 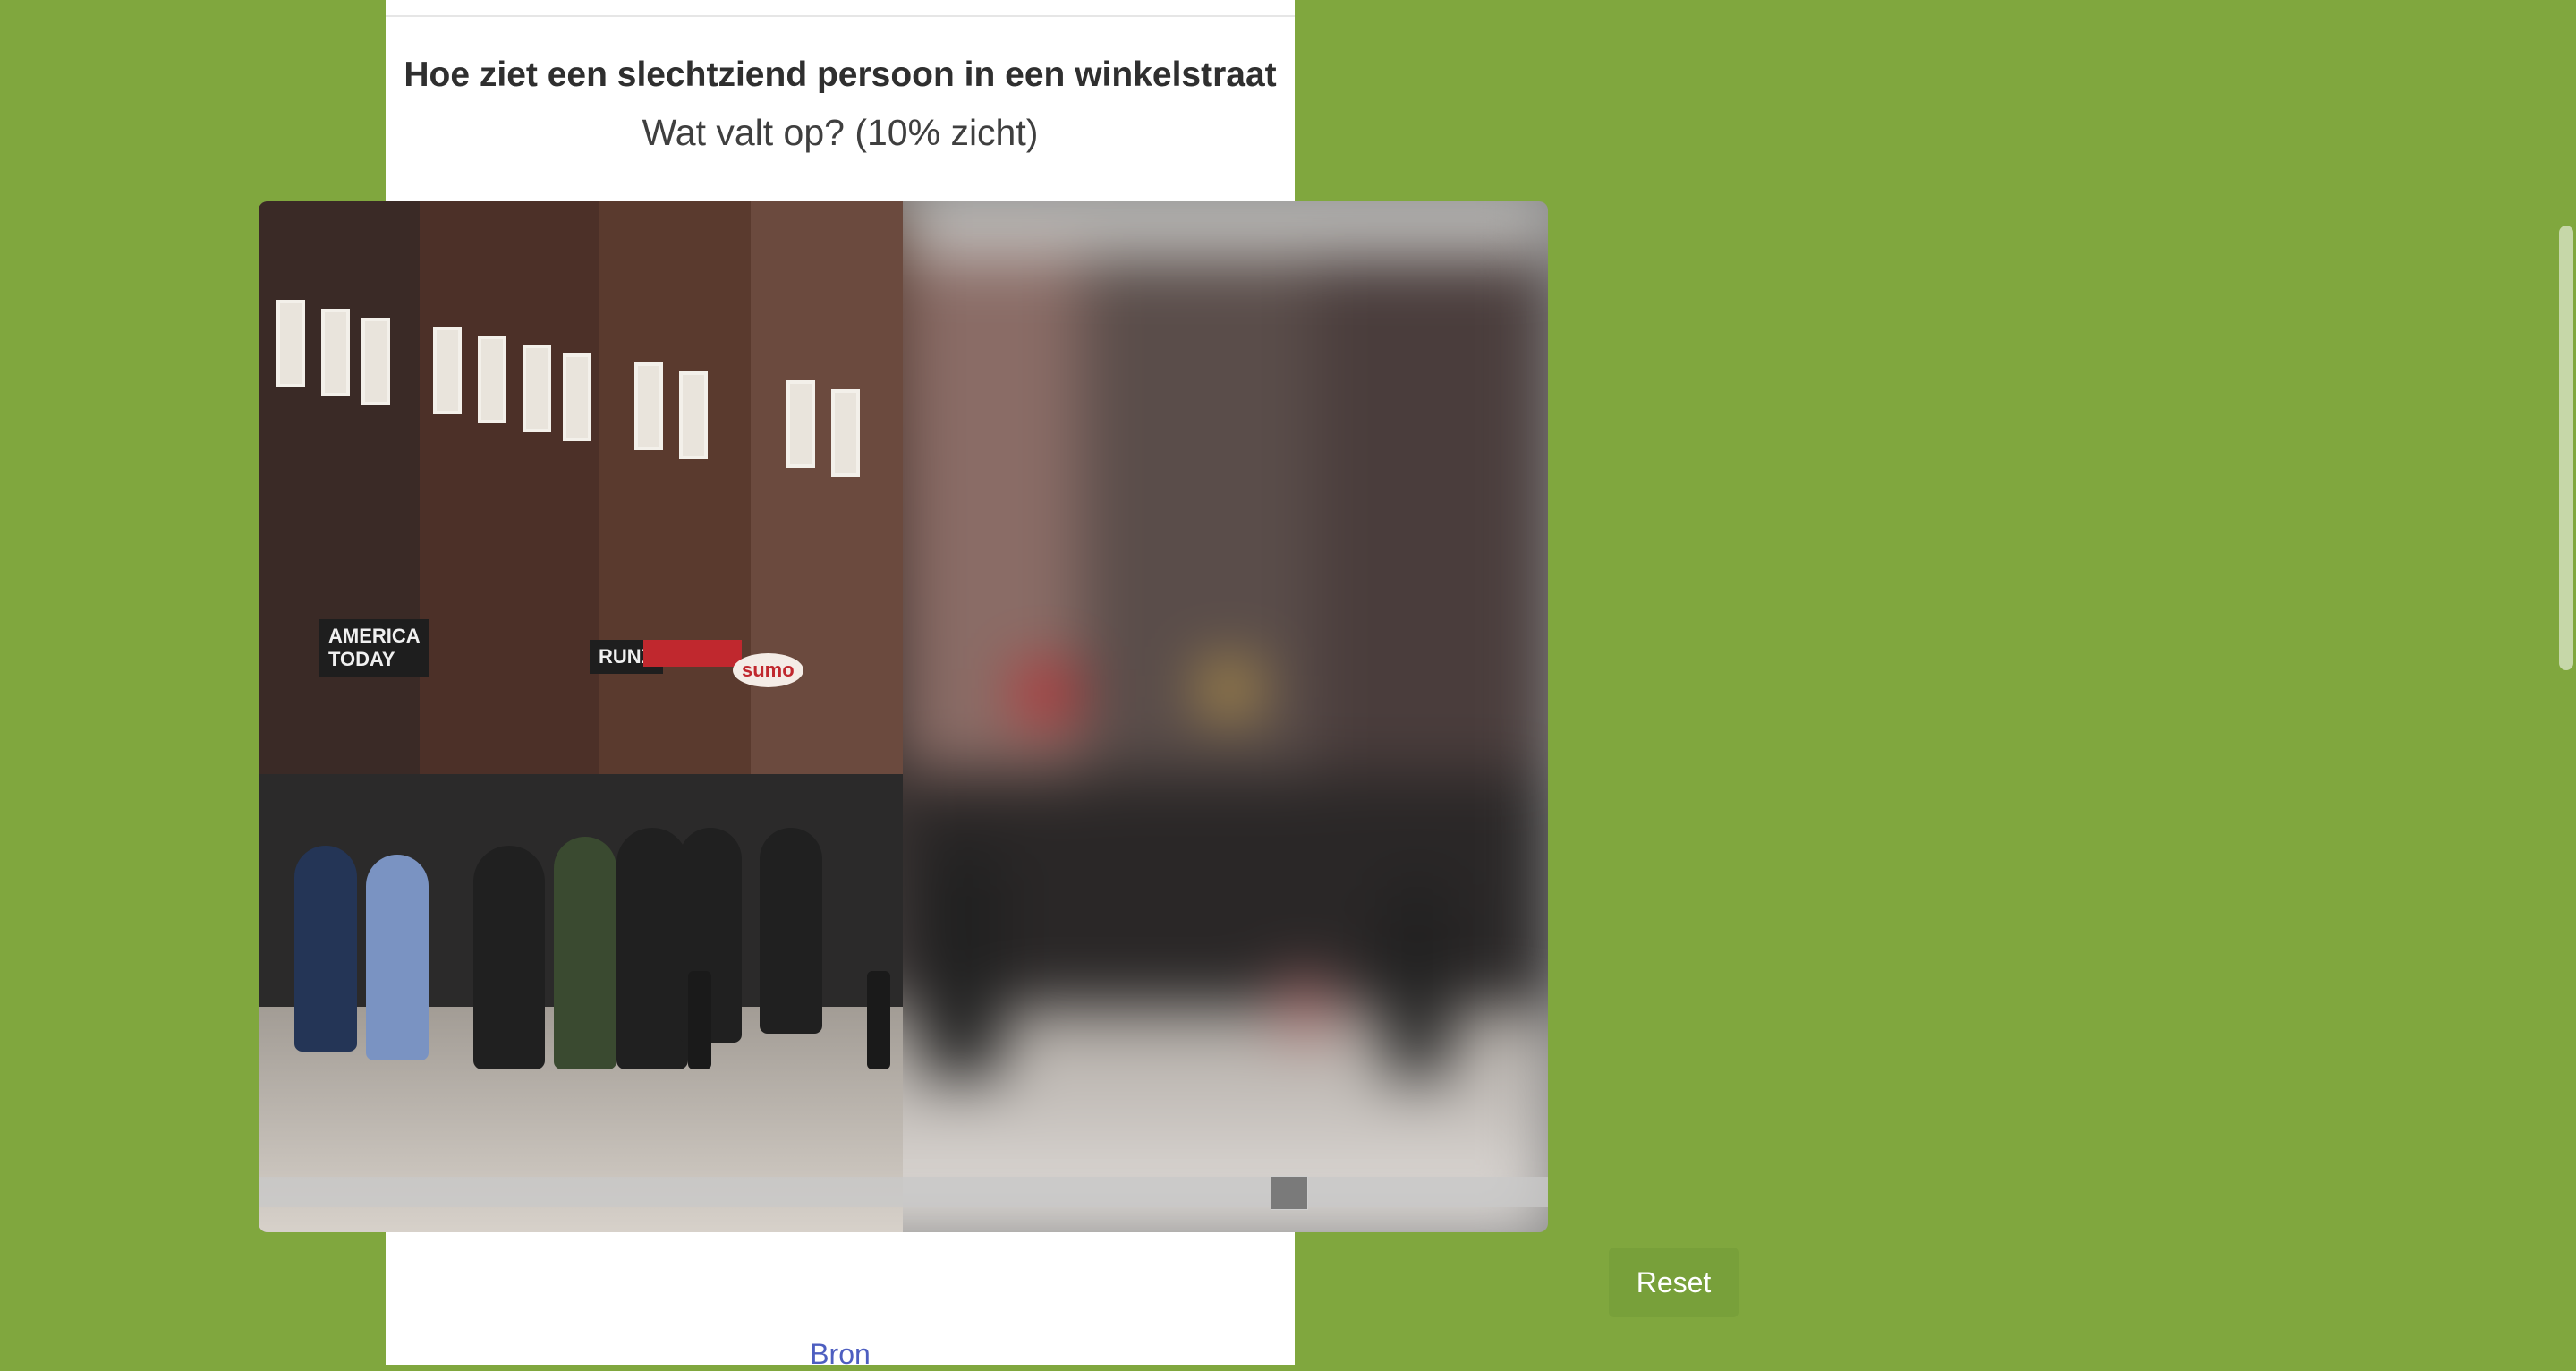 What do you see at coordinates (2566, 448) in the screenshot?
I see `page-scrollbar` at bounding box center [2566, 448].